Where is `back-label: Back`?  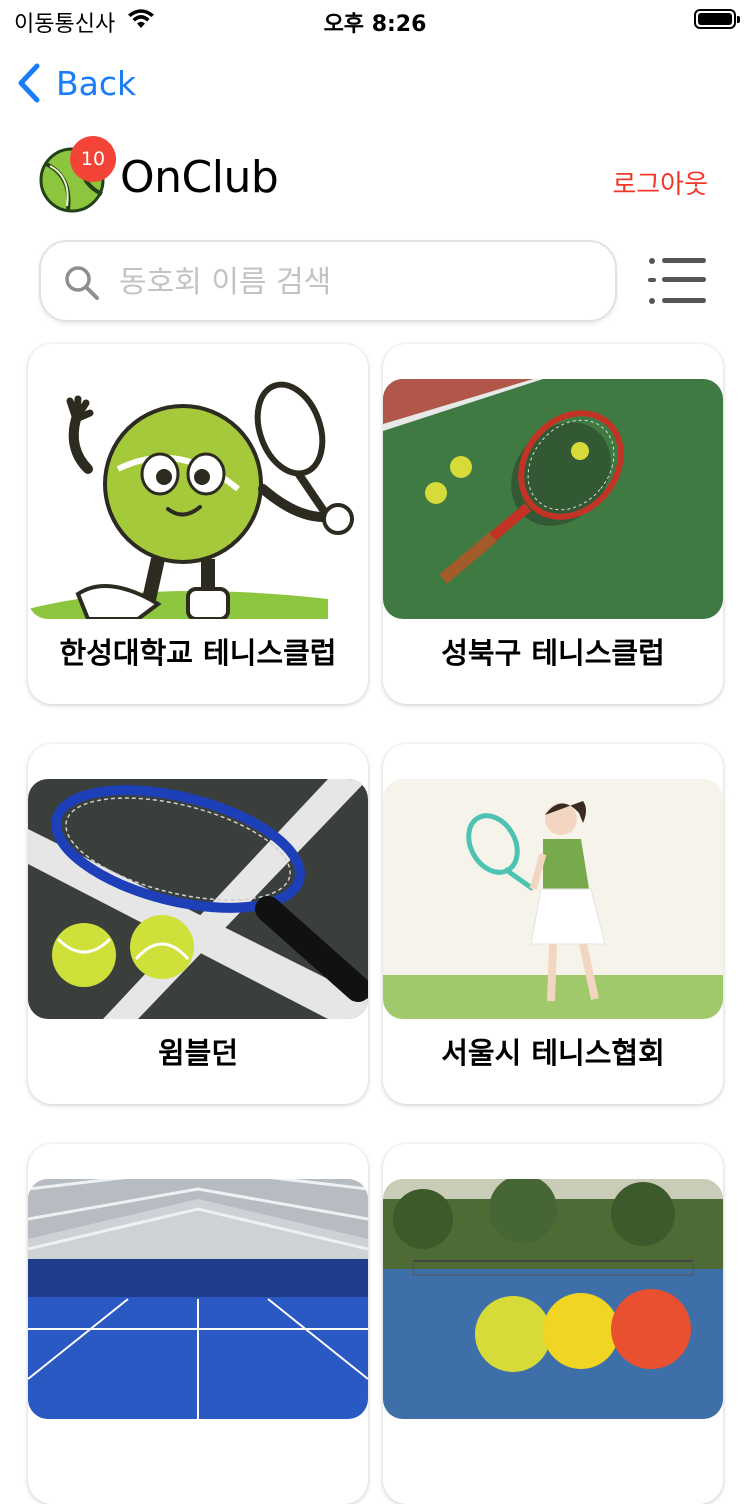 back-label: Back is located at coordinates (96, 83).